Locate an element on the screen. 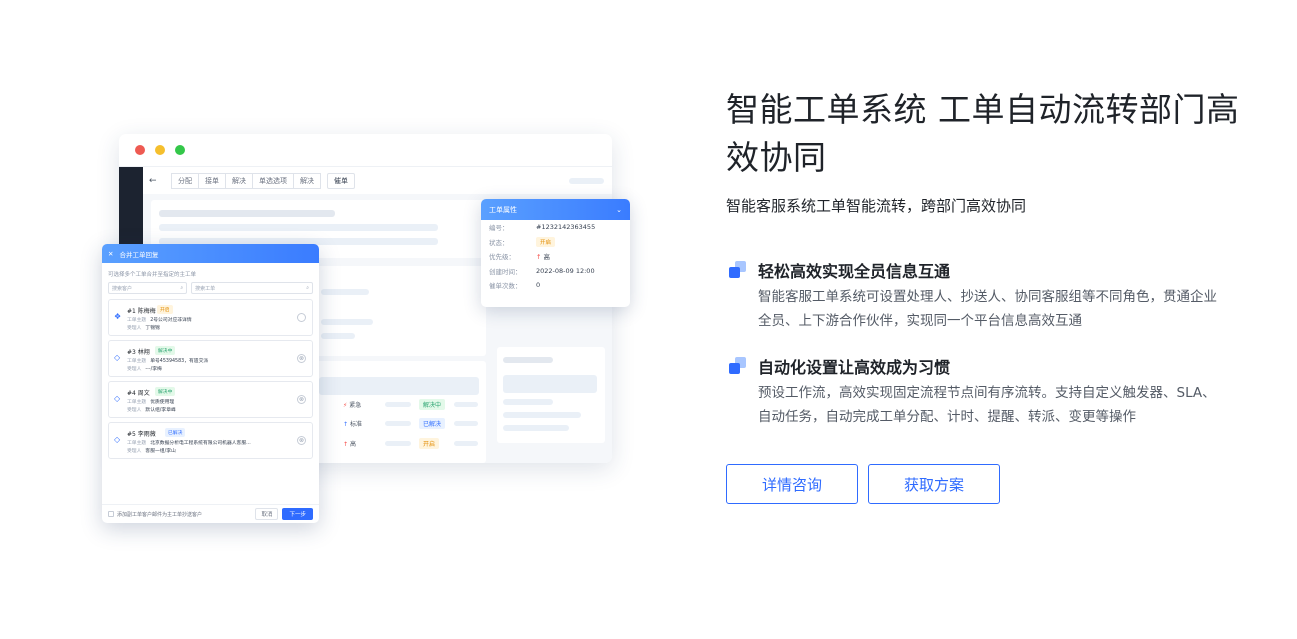 This screenshot has height=639, width=1297. field-value: 单号45394583，有遗交派 is located at coordinates (179, 361).